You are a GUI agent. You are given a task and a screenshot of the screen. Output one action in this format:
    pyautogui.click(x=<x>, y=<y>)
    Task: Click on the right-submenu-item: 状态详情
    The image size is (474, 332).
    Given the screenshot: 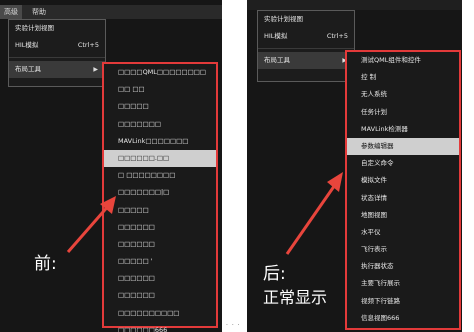 What is the action you would take?
    pyautogui.click(x=403, y=198)
    